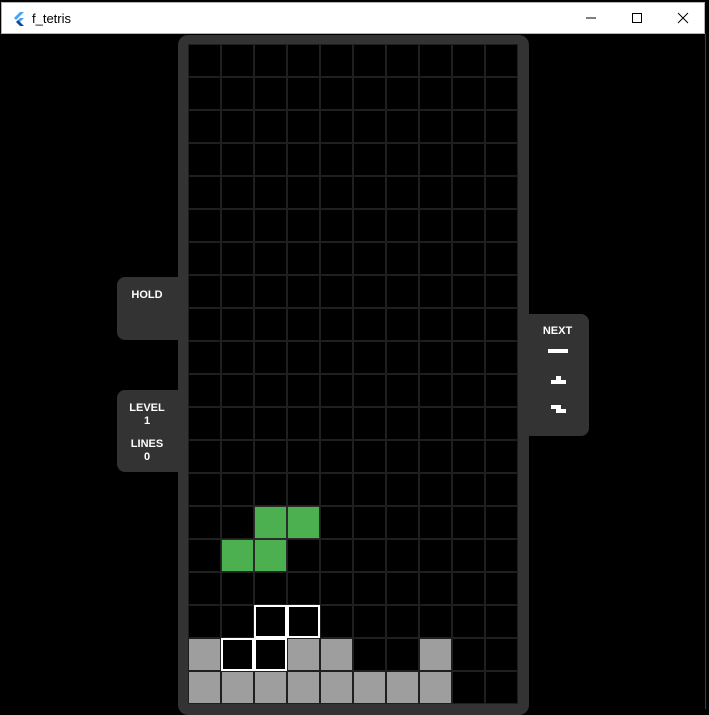 This screenshot has height=715, width=709. Describe the element at coordinates (147, 457) in the screenshot. I see `lines-value: 0` at that location.